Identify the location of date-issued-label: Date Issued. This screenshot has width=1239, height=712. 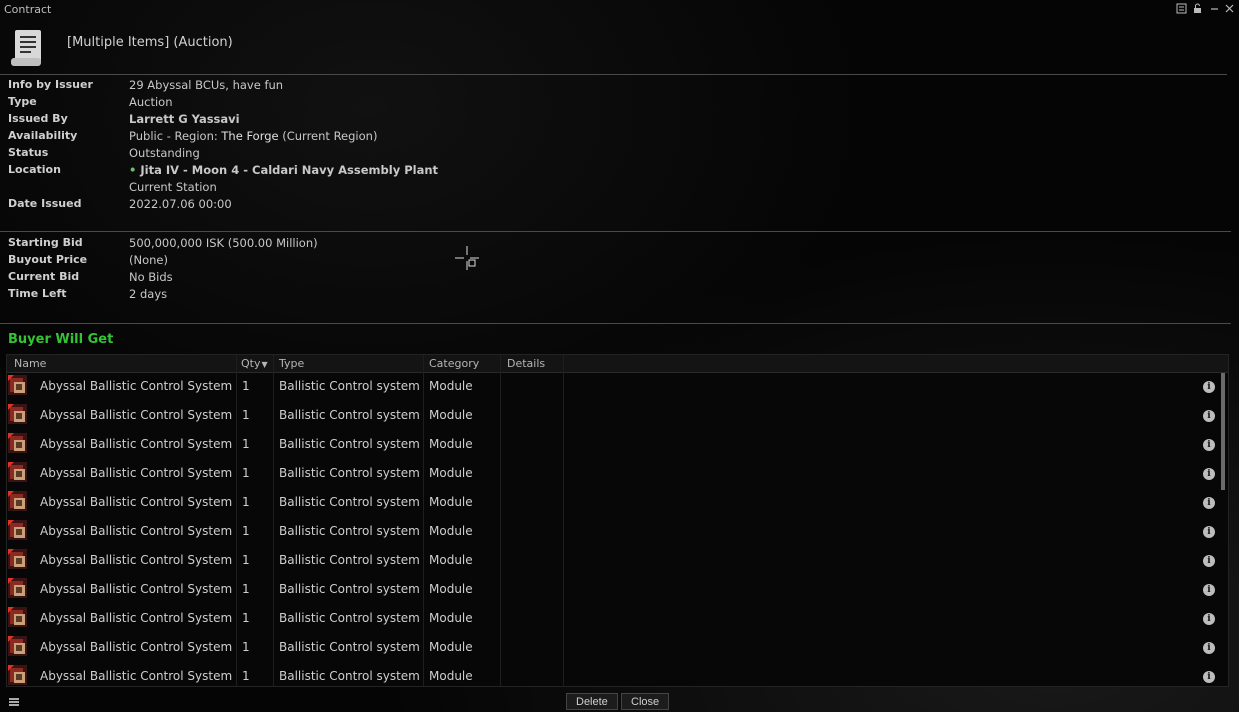
(45, 203).